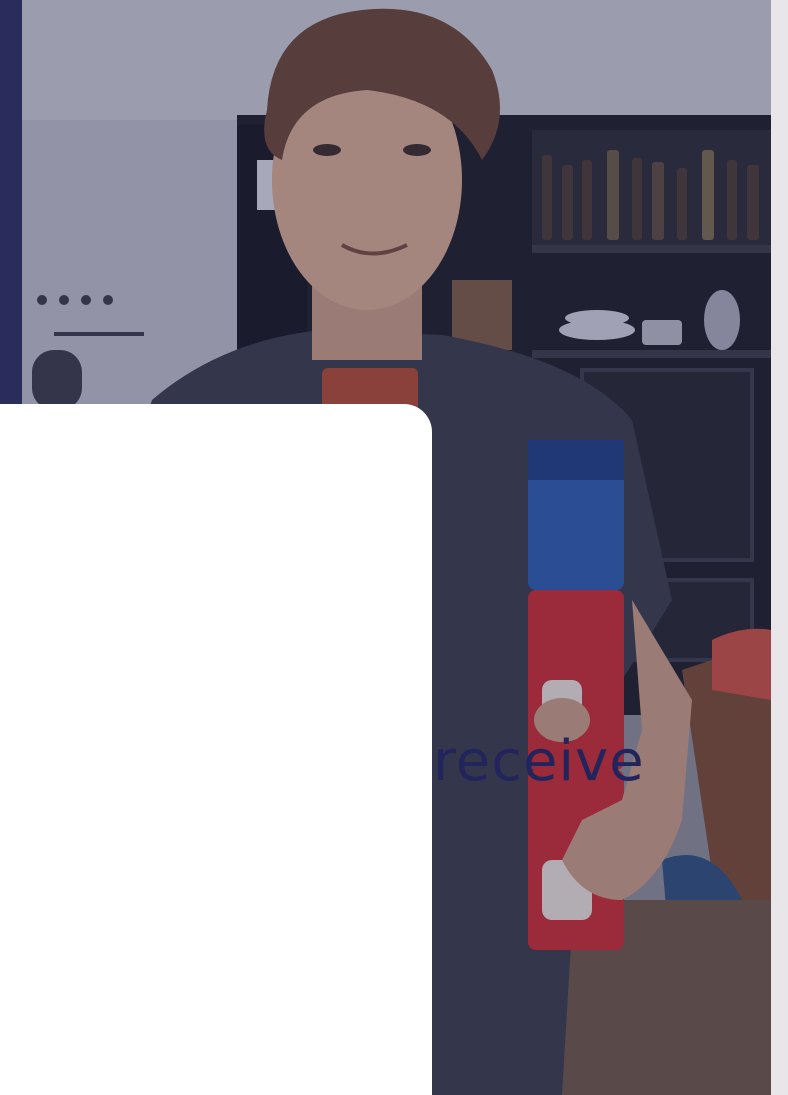 This screenshot has width=788, height=1095. What do you see at coordinates (11, 200) in the screenshot?
I see `left-accent-strip` at bounding box center [11, 200].